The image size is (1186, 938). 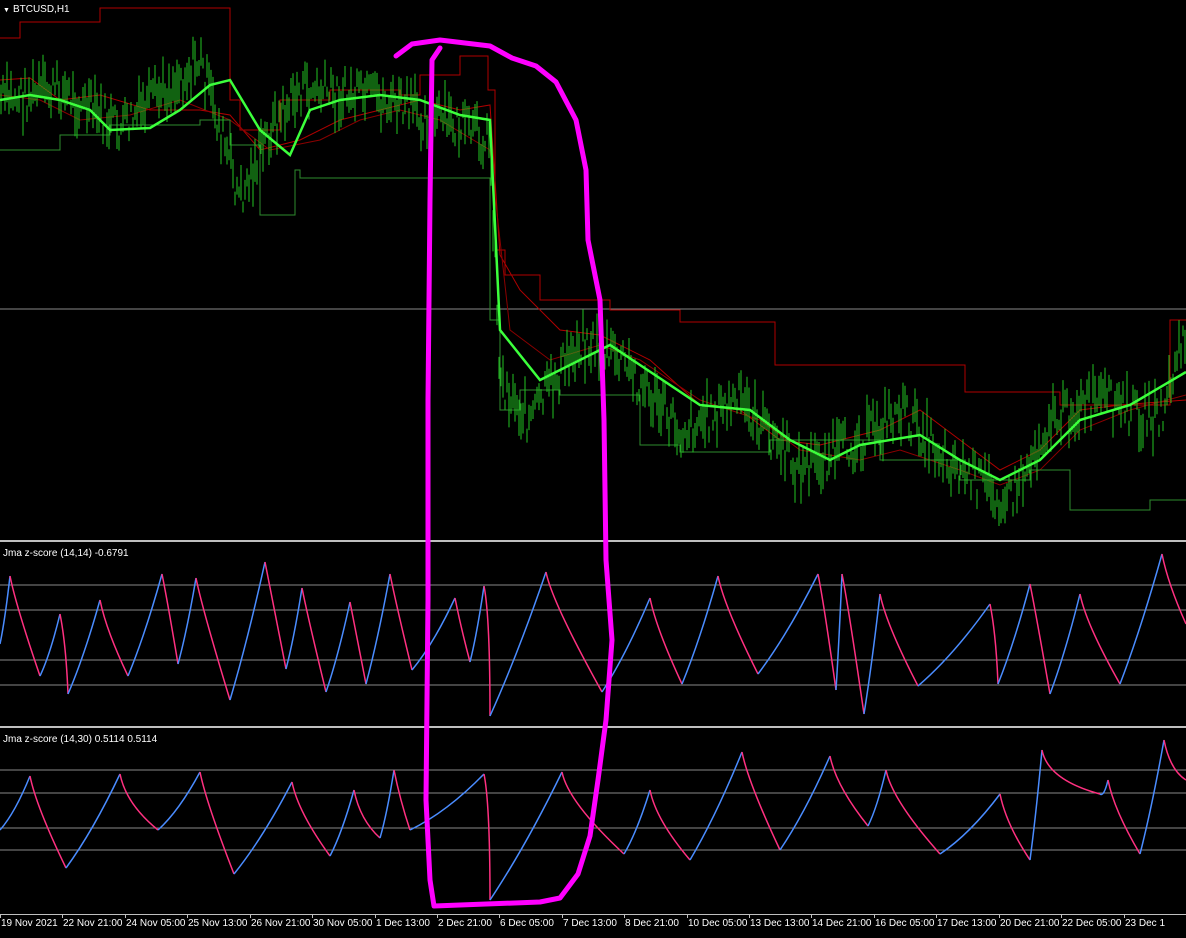 I want to click on time-tick-label: 20 Dec 21:00, so click(x=1030, y=923).